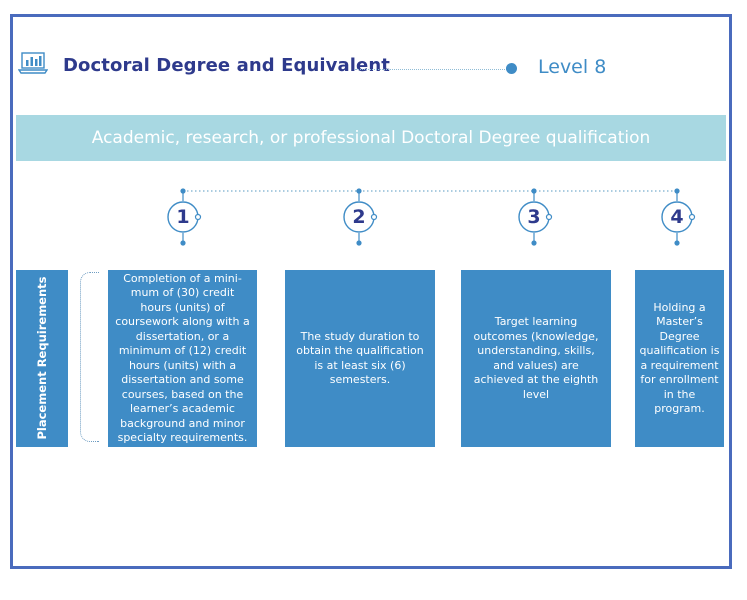  Describe the element at coordinates (183, 217) in the screenshot. I see `step-number-1: 1` at that location.